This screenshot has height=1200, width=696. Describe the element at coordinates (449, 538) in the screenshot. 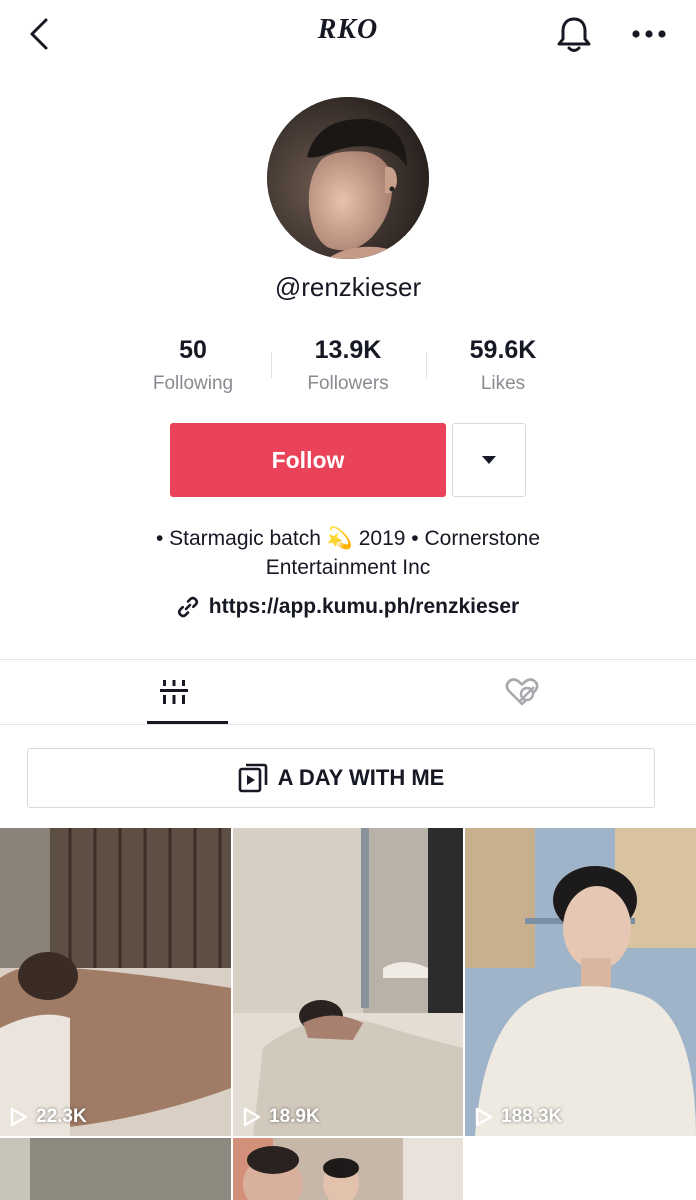

I see `bio-text: 2019 • Cornerstone` at that location.